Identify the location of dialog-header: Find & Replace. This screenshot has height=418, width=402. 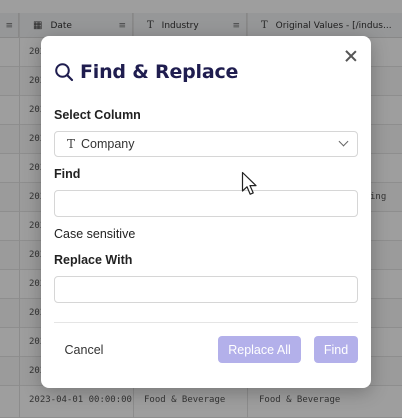
(146, 72).